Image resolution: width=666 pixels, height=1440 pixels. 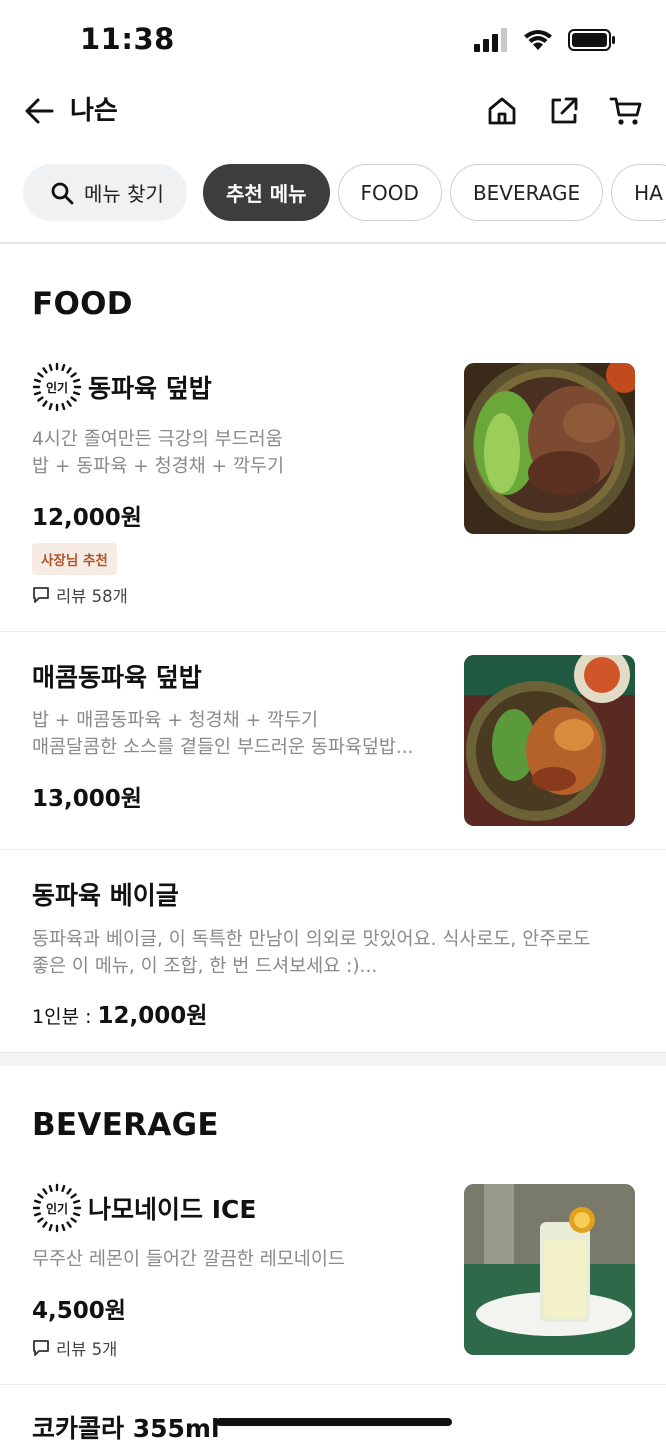 I want to click on home-icon, so click(x=502, y=111).